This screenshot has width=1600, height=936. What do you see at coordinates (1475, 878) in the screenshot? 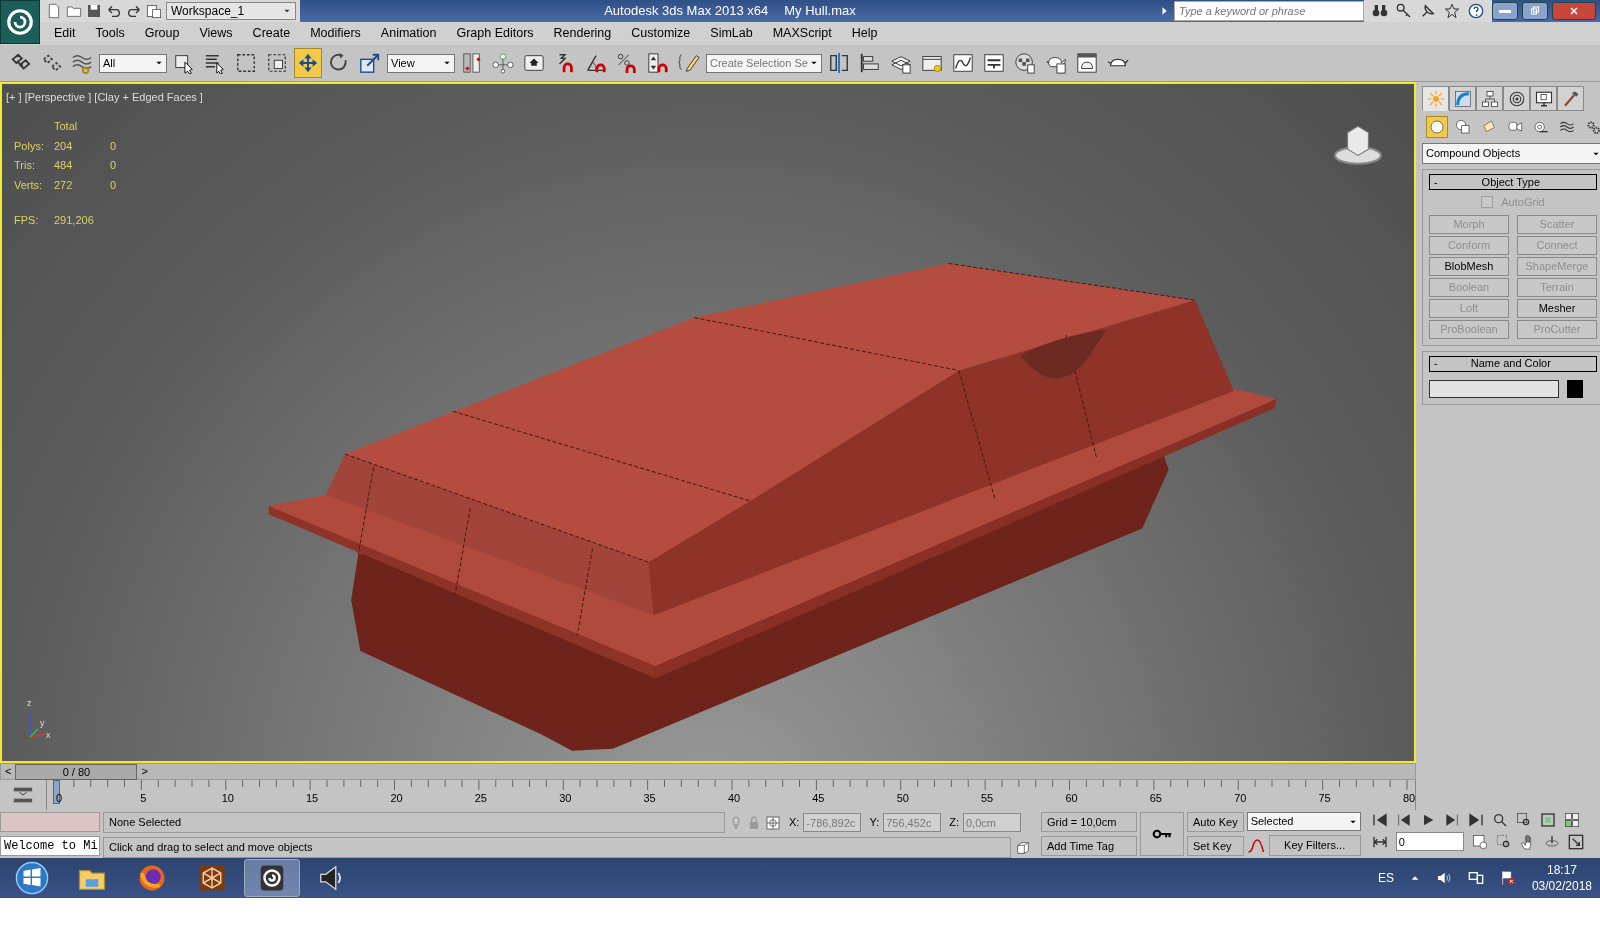
I see `network-icon` at bounding box center [1475, 878].